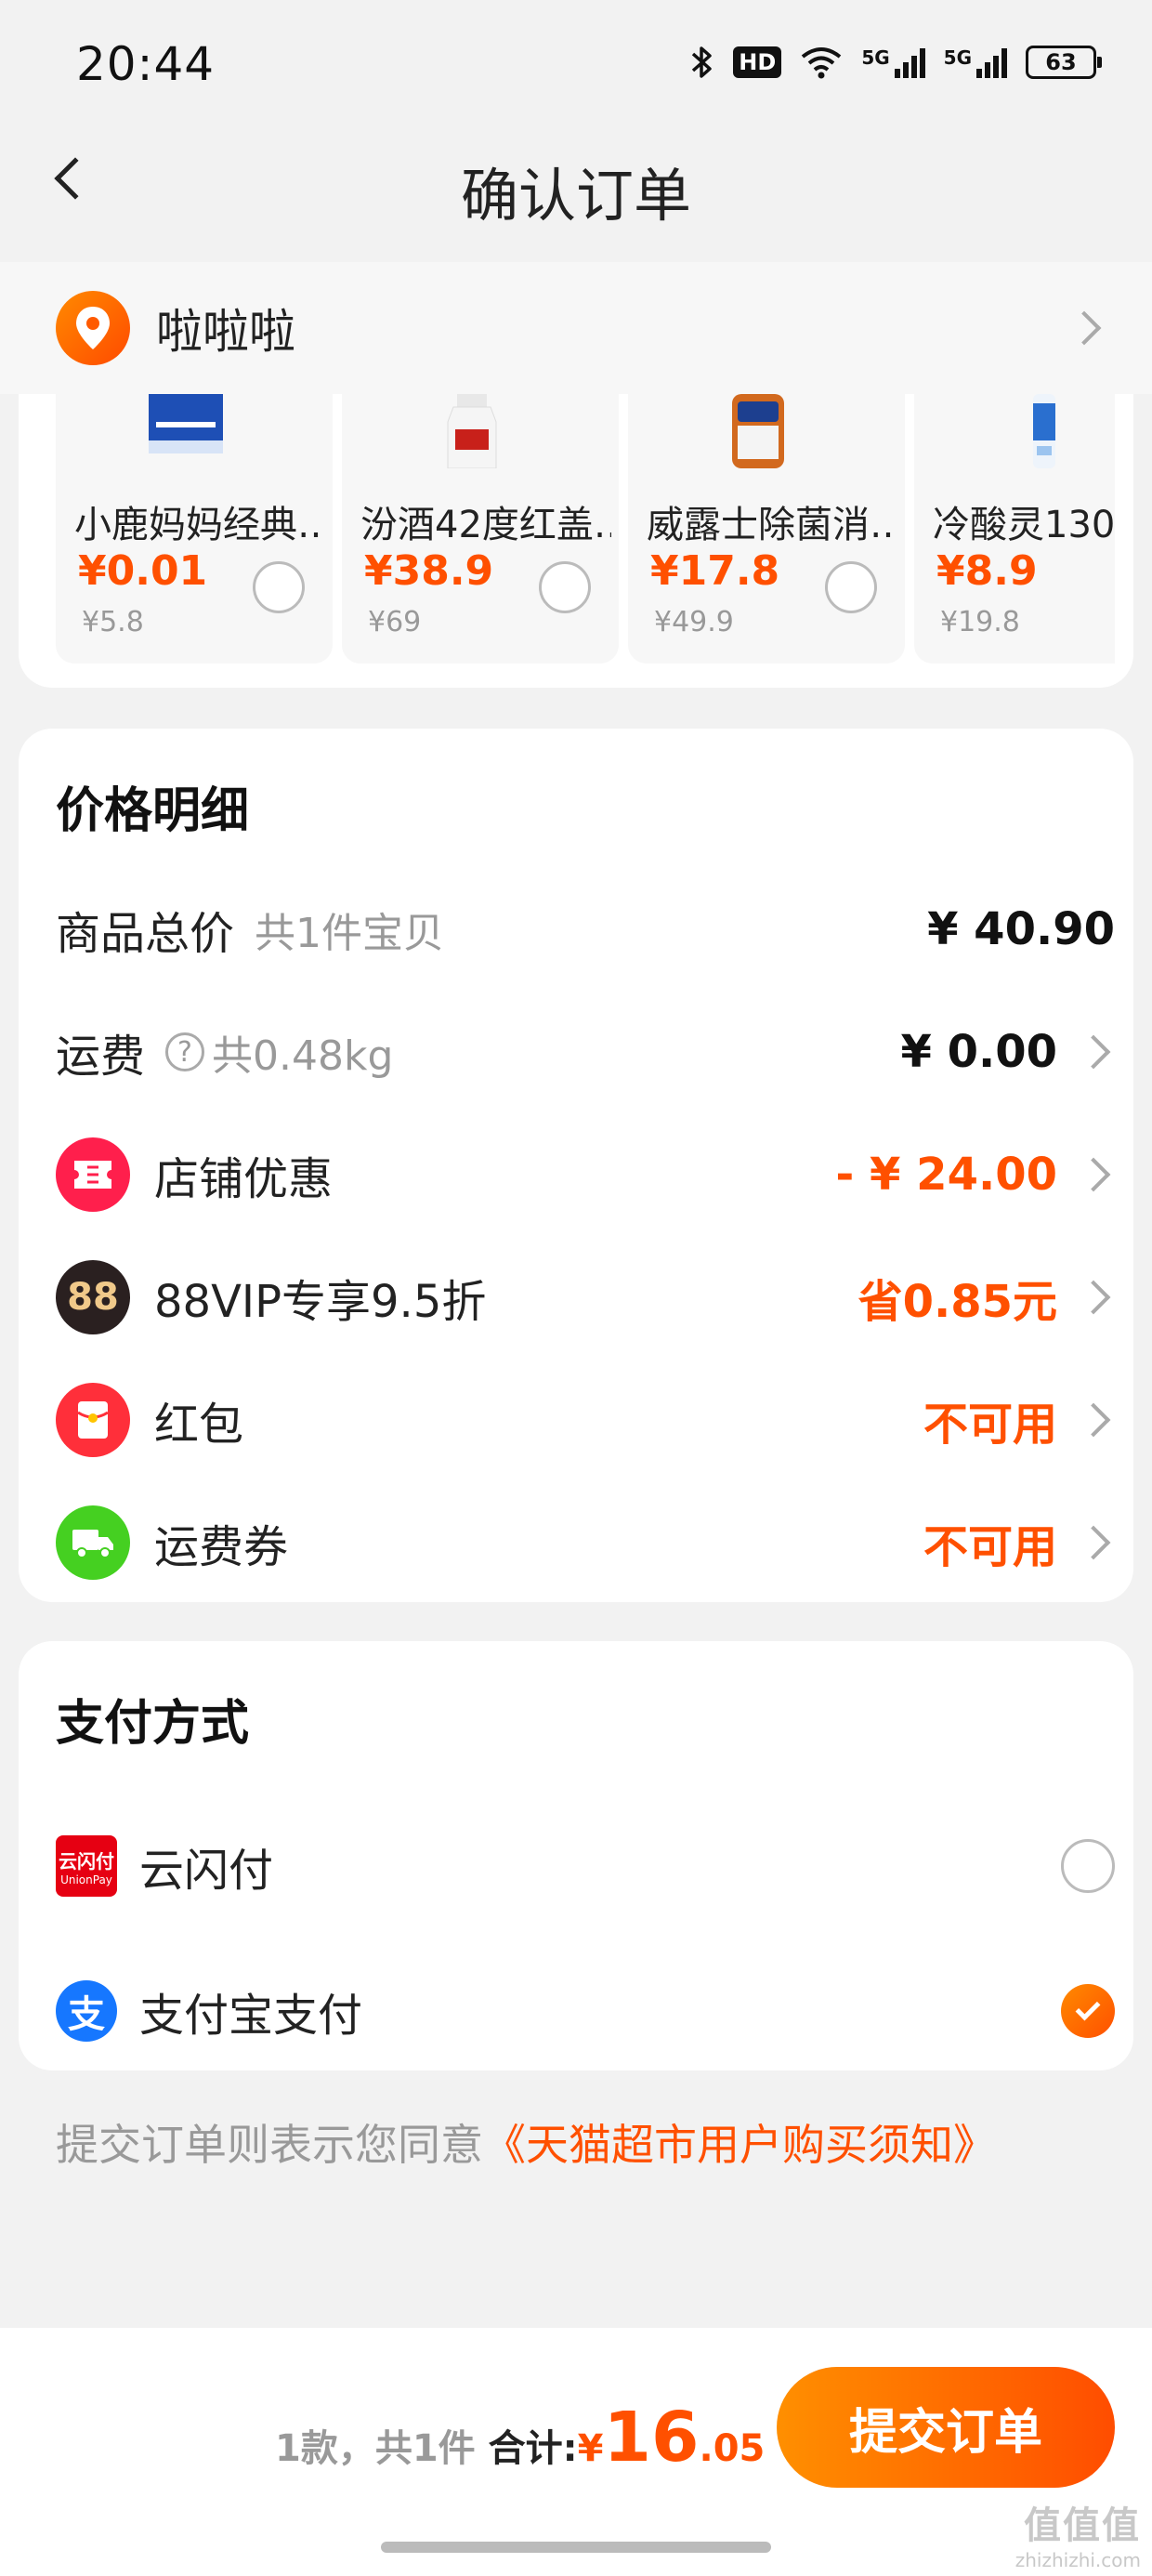 This screenshot has height=2576, width=1152. Describe the element at coordinates (429, 571) in the screenshot. I see `product-price: ¥38.9` at that location.